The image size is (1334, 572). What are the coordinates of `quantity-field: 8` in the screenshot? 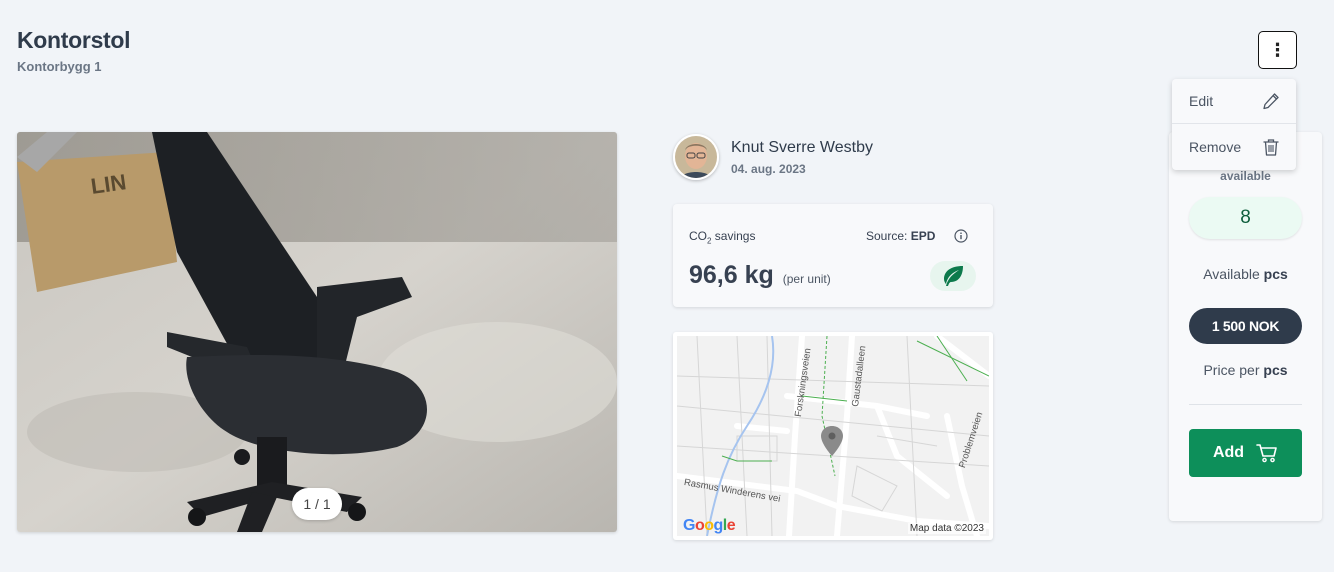 It's located at (1245, 218).